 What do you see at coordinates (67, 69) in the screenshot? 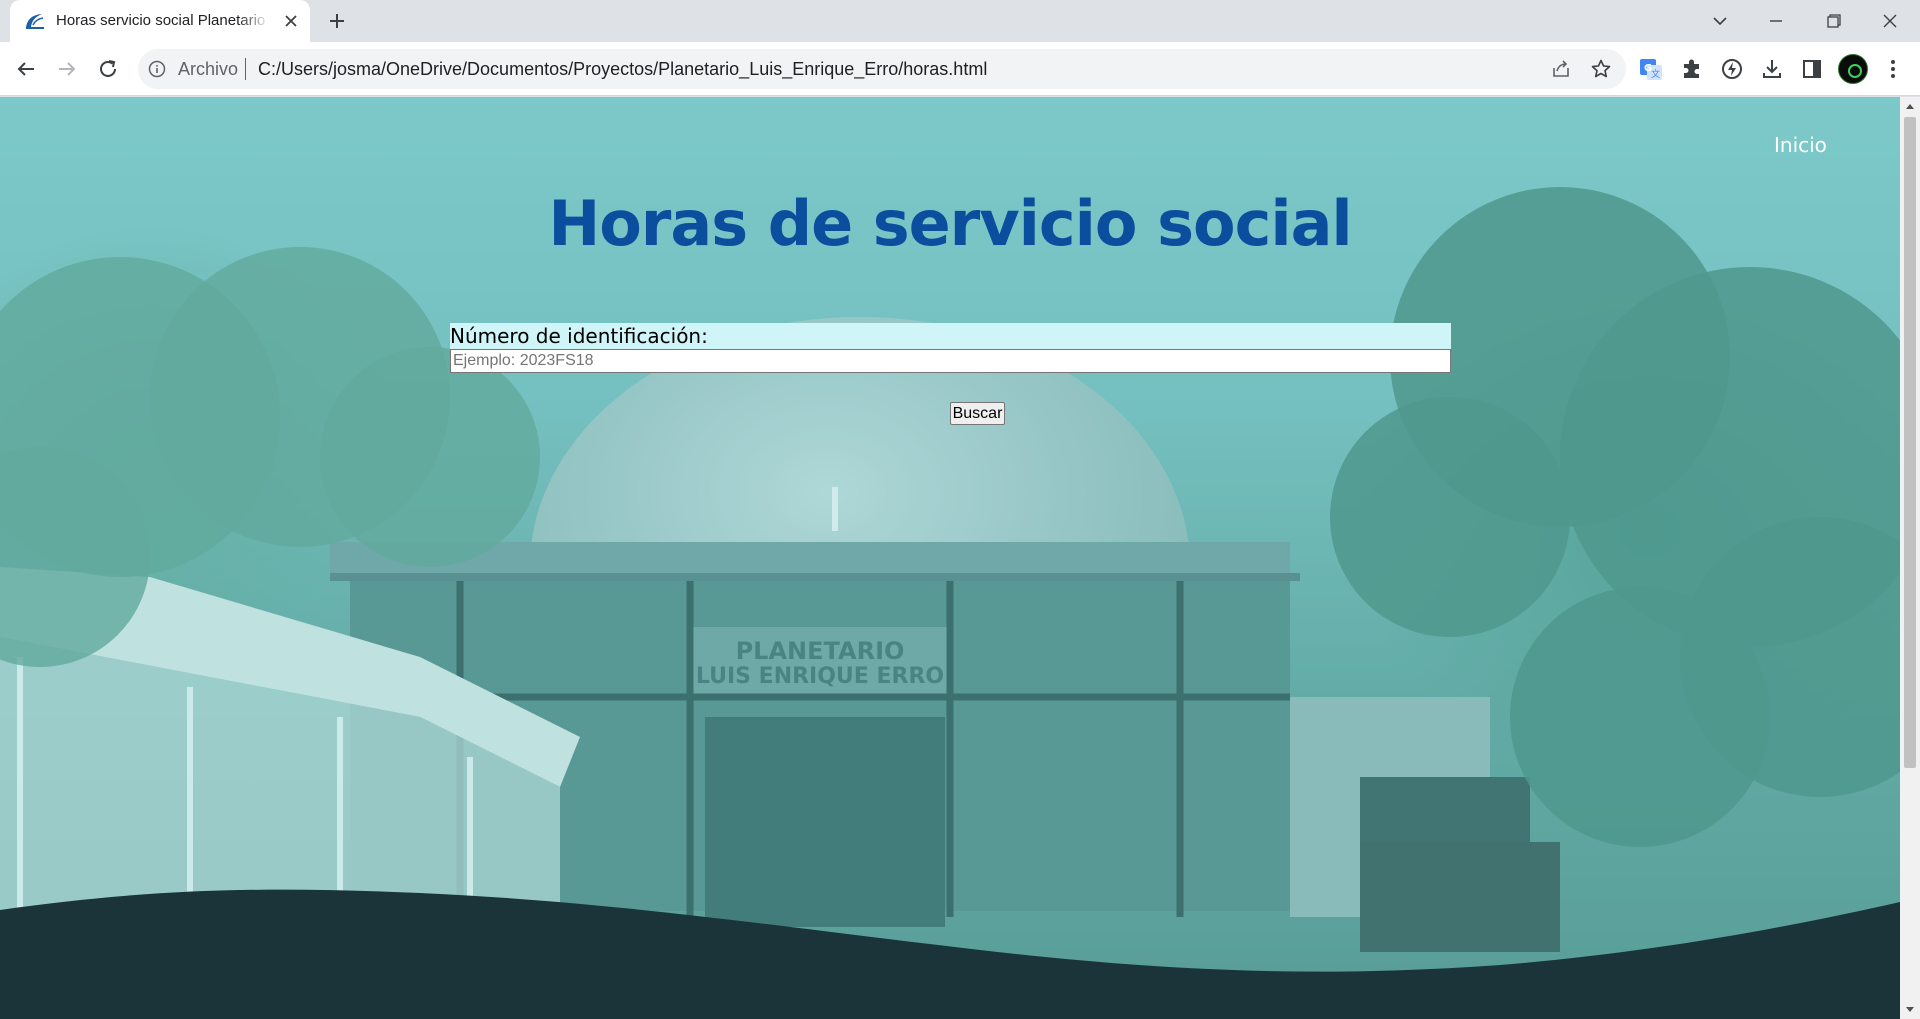
I see `forward-arrow-icon` at bounding box center [67, 69].